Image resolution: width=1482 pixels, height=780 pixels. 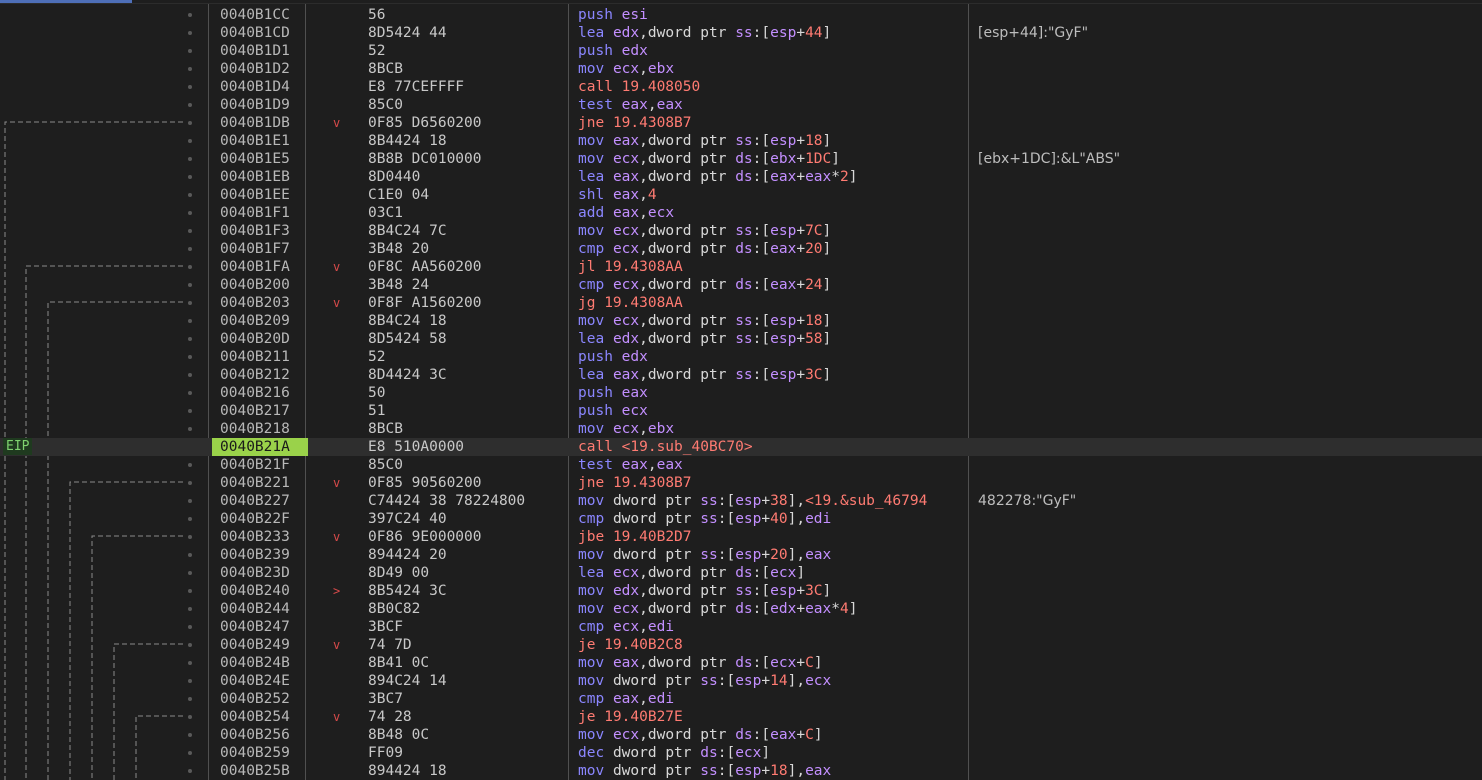 What do you see at coordinates (425, 303) in the screenshot?
I see `bytes-cell: 0F8F A1560200` at bounding box center [425, 303].